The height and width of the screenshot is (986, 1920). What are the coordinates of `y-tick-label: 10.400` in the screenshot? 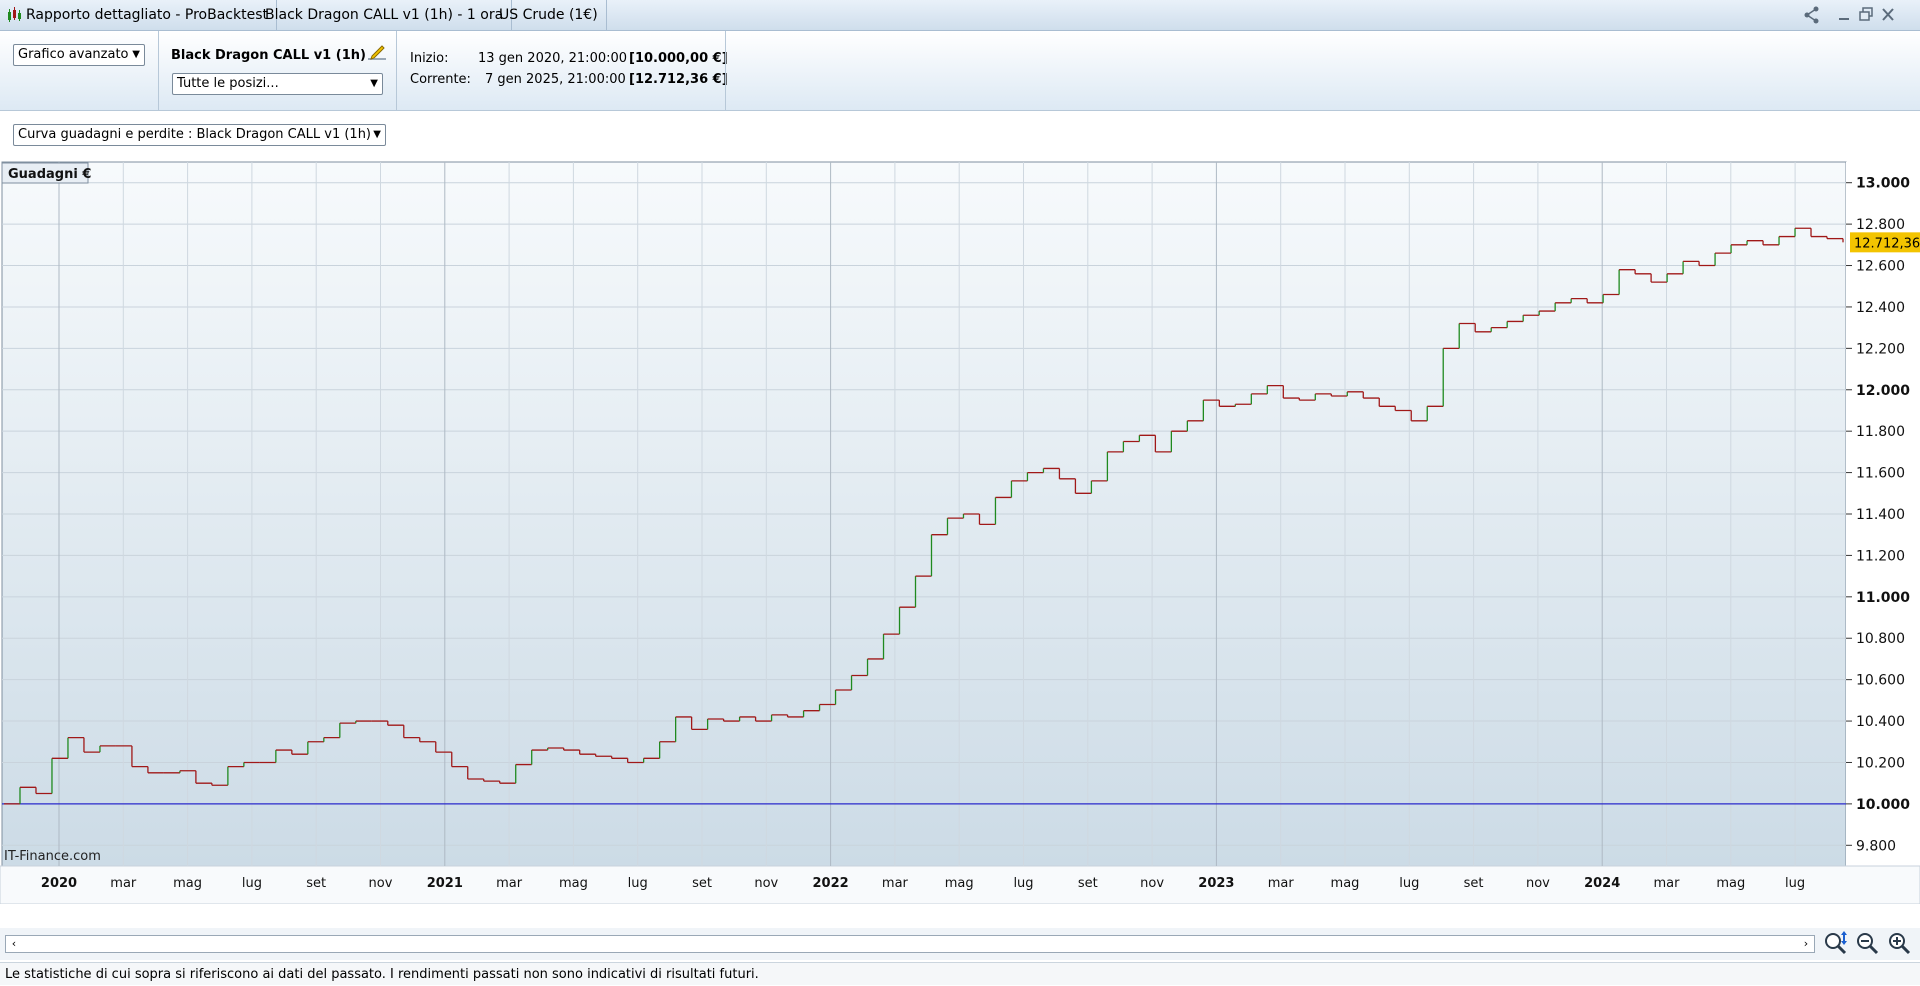 It's located at (1880, 722).